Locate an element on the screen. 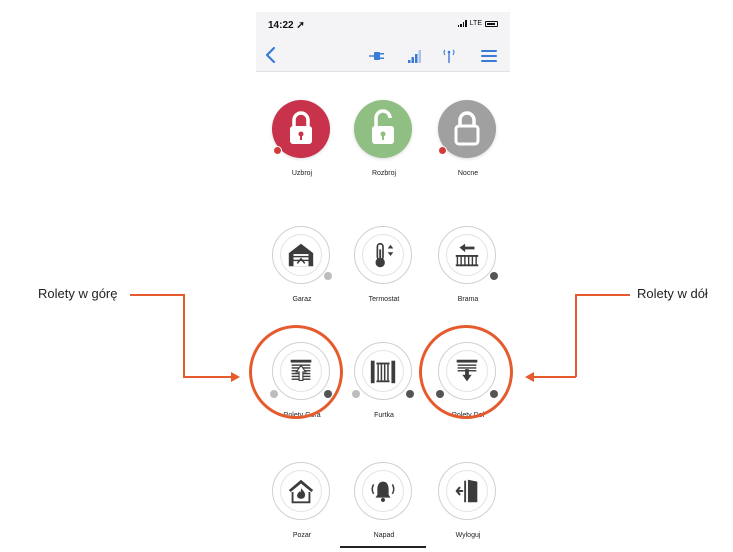  tile-nocne: Nocne is located at coordinates (468, 140).